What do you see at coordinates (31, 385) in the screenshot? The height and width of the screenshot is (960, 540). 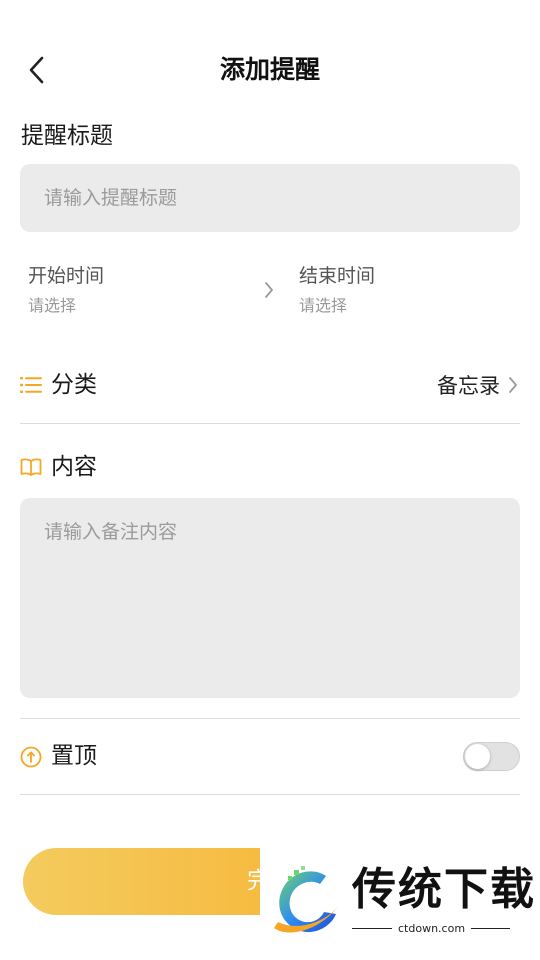 I see `list-icon` at bounding box center [31, 385].